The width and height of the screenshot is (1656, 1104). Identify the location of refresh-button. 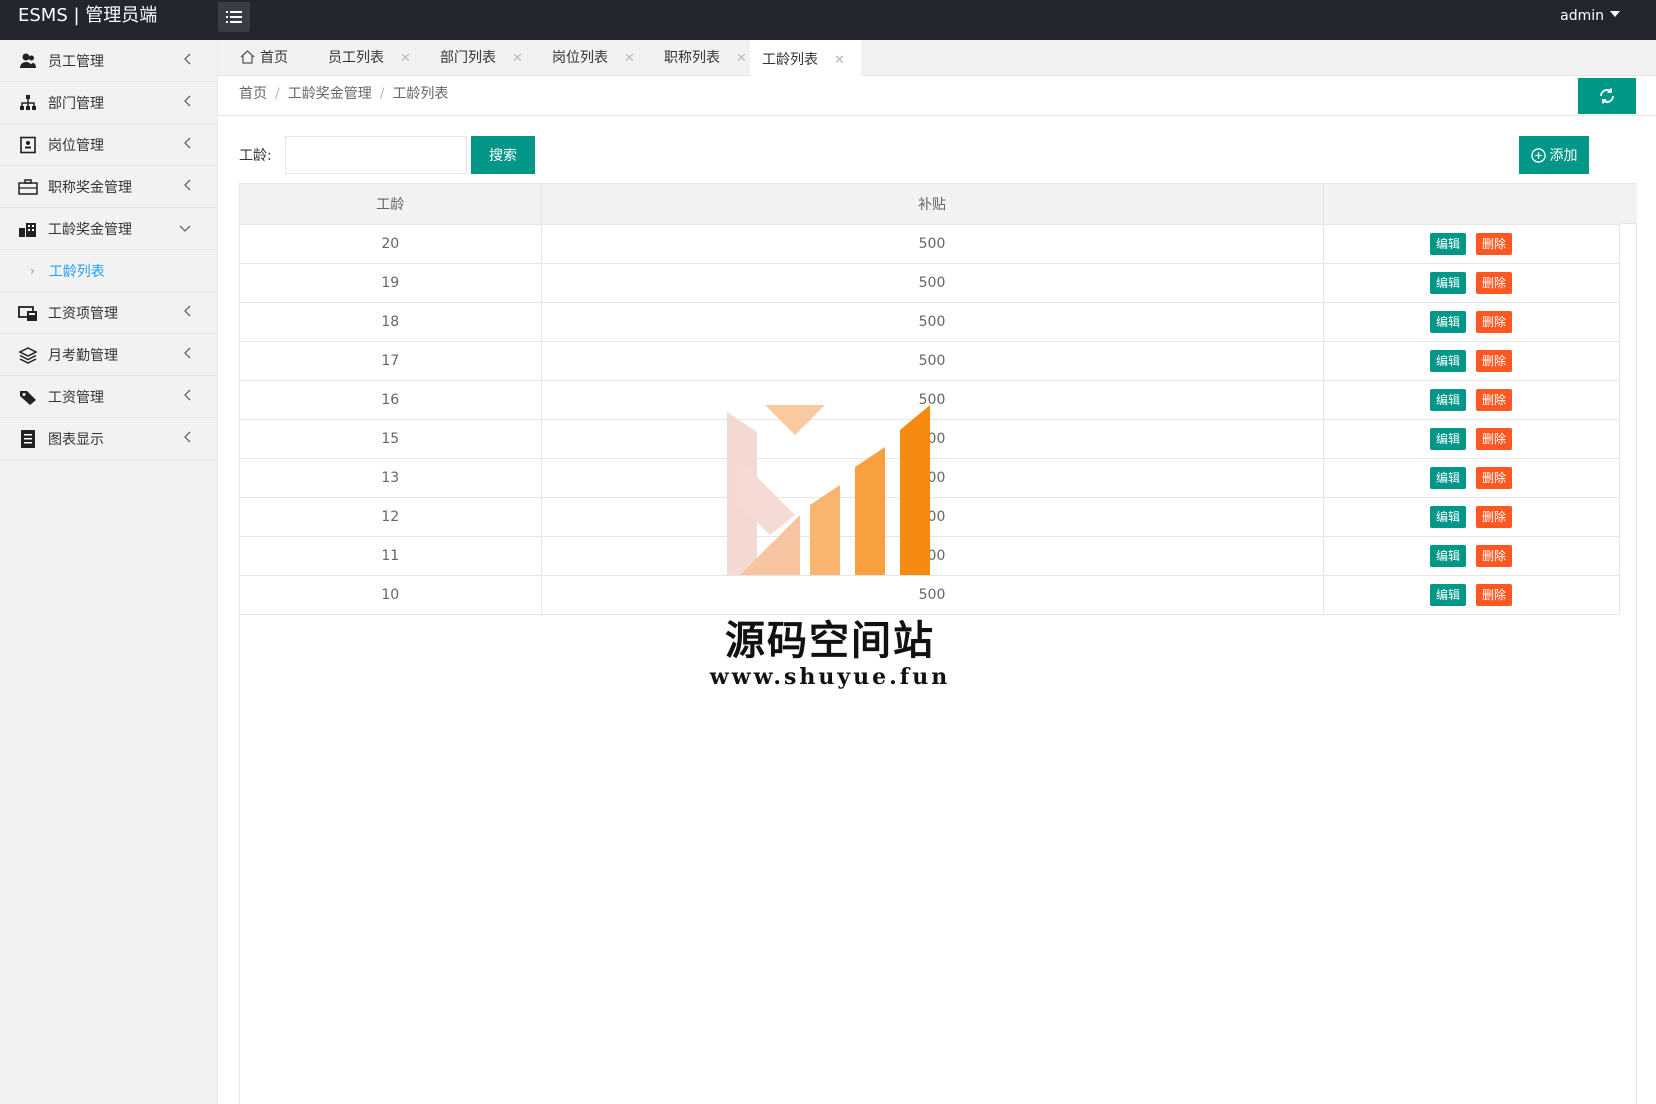
(1607, 96).